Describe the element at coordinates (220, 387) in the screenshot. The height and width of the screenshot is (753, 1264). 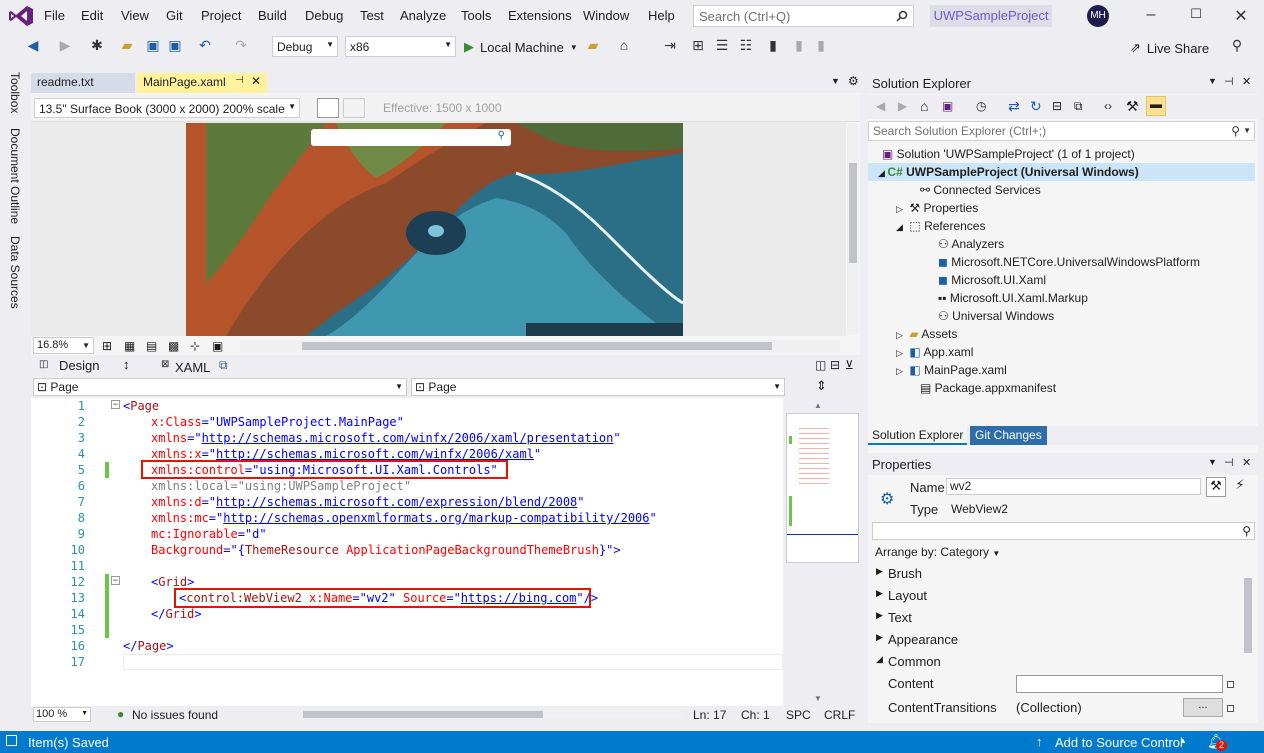
I see `type-navigation-select: ⊡ Page ▼` at that location.